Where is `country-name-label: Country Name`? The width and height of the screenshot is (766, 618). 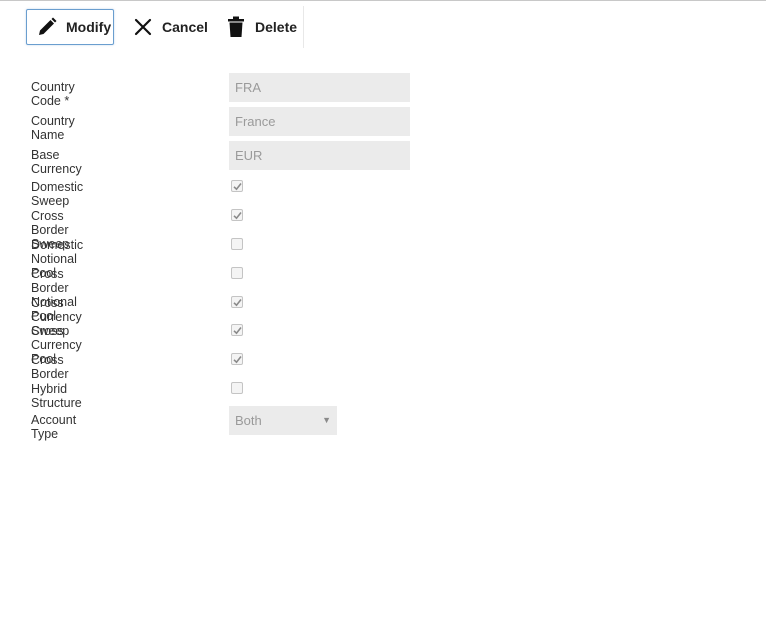 country-name-label: Country Name is located at coordinates (53, 128).